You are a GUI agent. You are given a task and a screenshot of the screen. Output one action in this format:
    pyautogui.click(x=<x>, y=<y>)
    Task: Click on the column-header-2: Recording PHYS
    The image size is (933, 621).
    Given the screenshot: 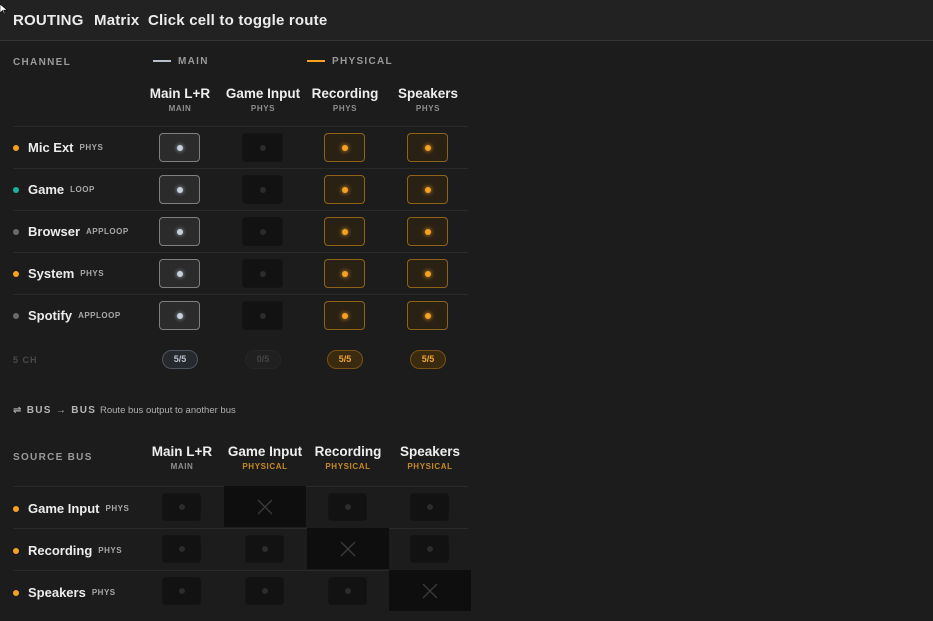 What is the action you would take?
    pyautogui.click(x=345, y=99)
    